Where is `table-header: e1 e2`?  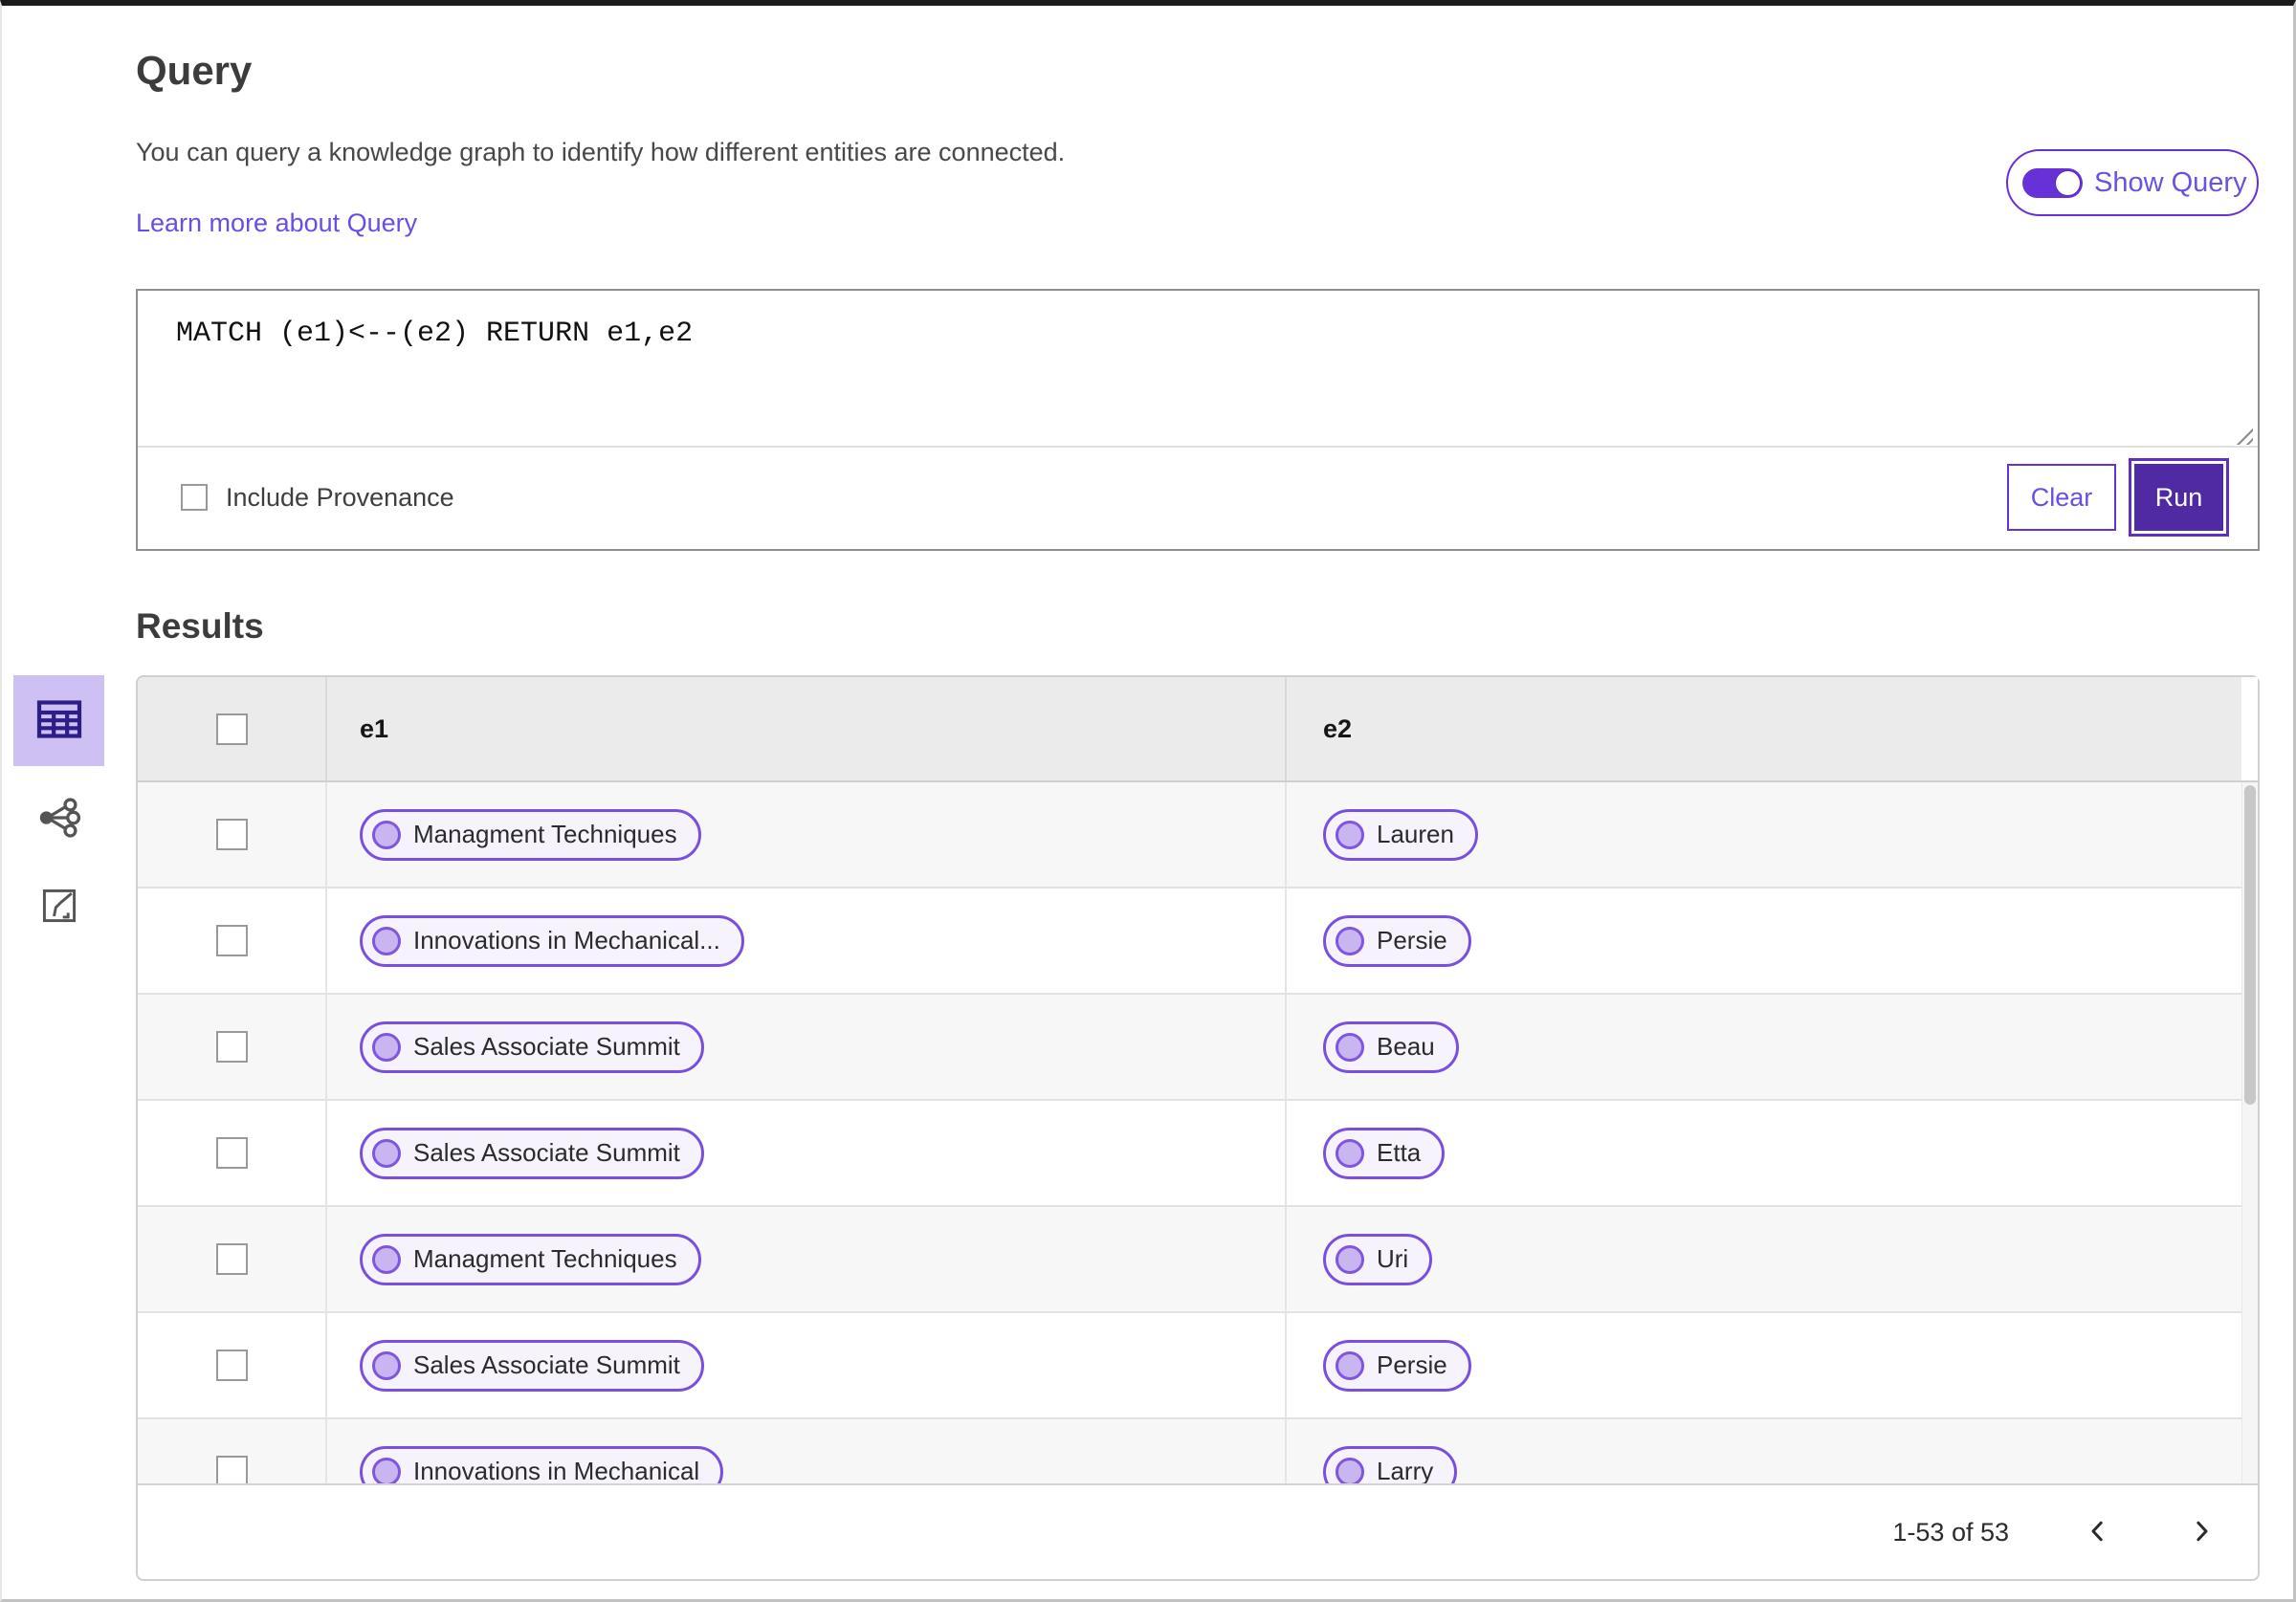 table-header: e1 e2 is located at coordinates (1198, 729).